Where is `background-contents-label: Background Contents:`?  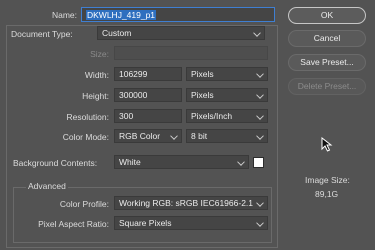
background-contents-label: Background Contents: is located at coordinates (55, 163).